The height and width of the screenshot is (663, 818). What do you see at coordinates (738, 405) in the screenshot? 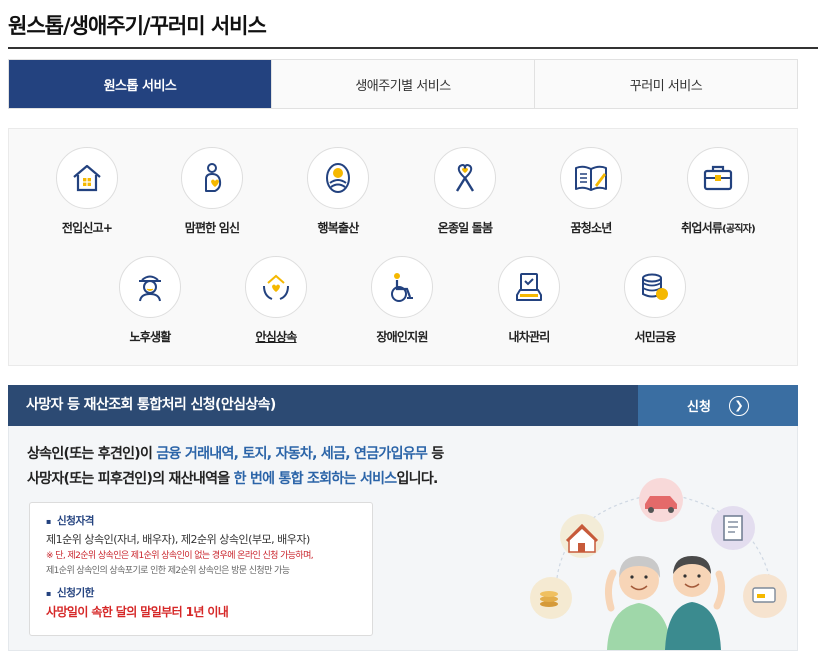
I see `chevron-right-icon: ❯` at bounding box center [738, 405].